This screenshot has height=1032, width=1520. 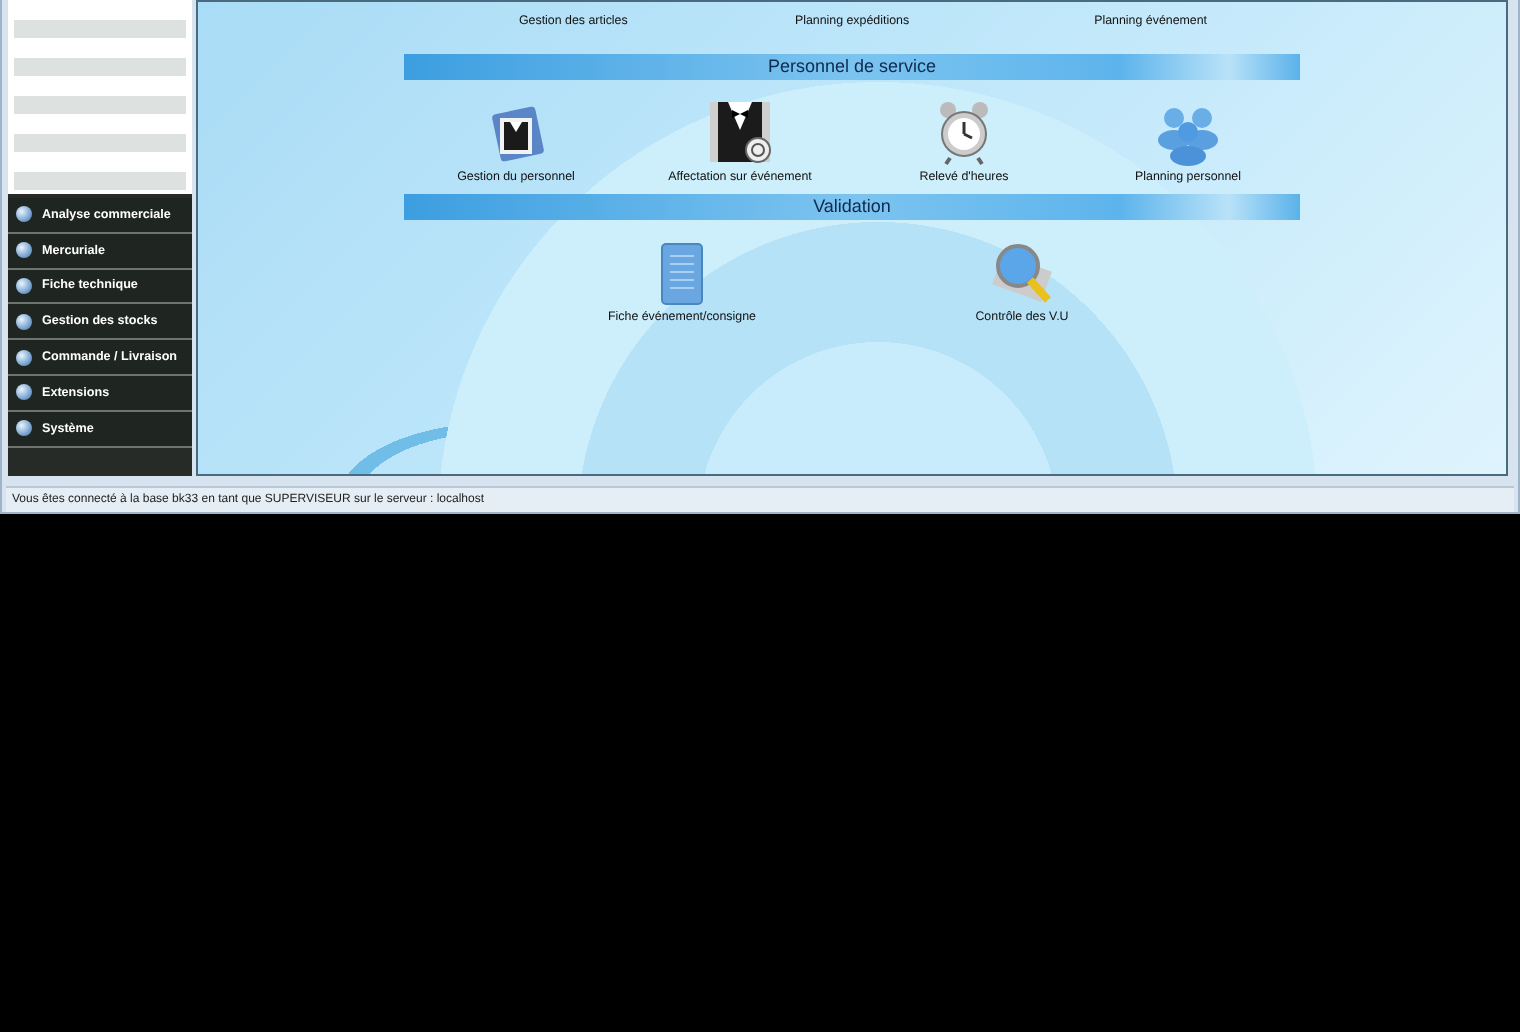 I want to click on alarm-clock-icon, so click(x=964, y=132).